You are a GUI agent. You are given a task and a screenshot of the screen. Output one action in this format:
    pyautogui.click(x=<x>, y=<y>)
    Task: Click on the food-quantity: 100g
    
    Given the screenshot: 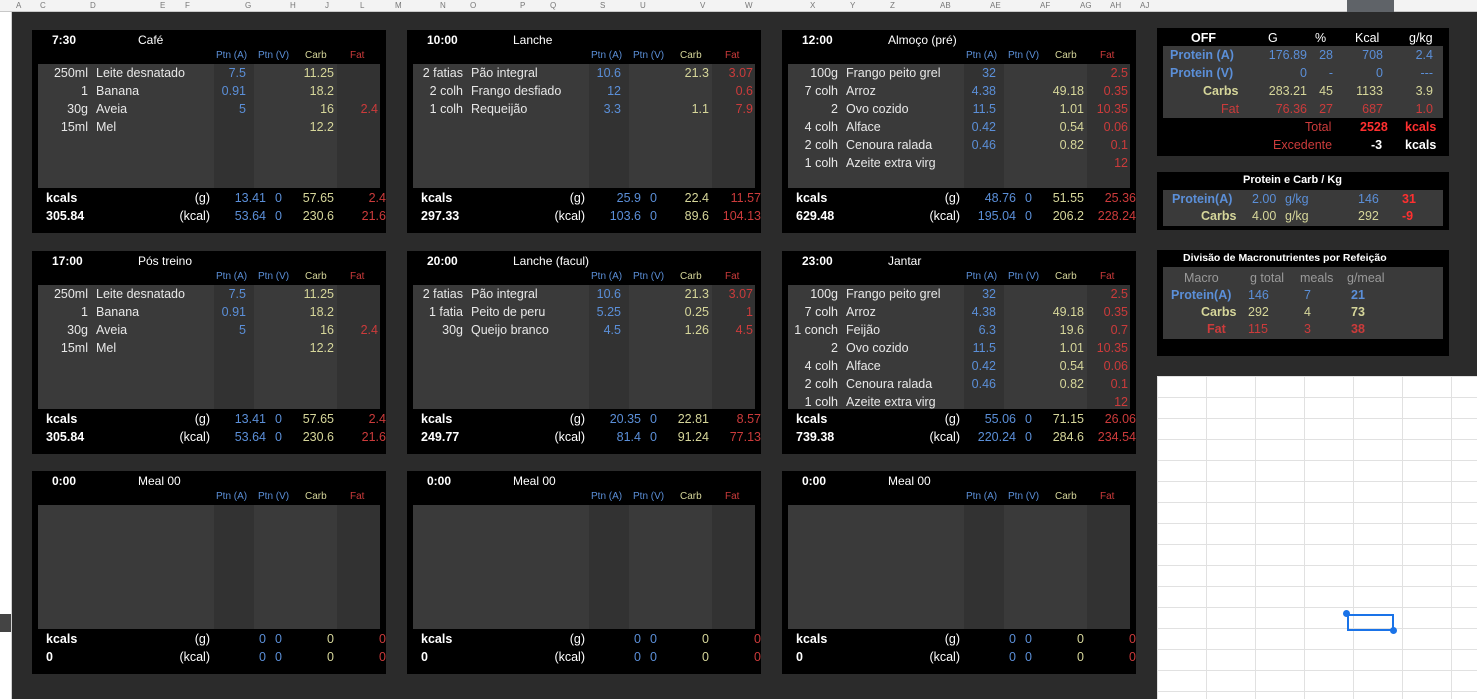 What is the action you would take?
    pyautogui.click(x=824, y=294)
    